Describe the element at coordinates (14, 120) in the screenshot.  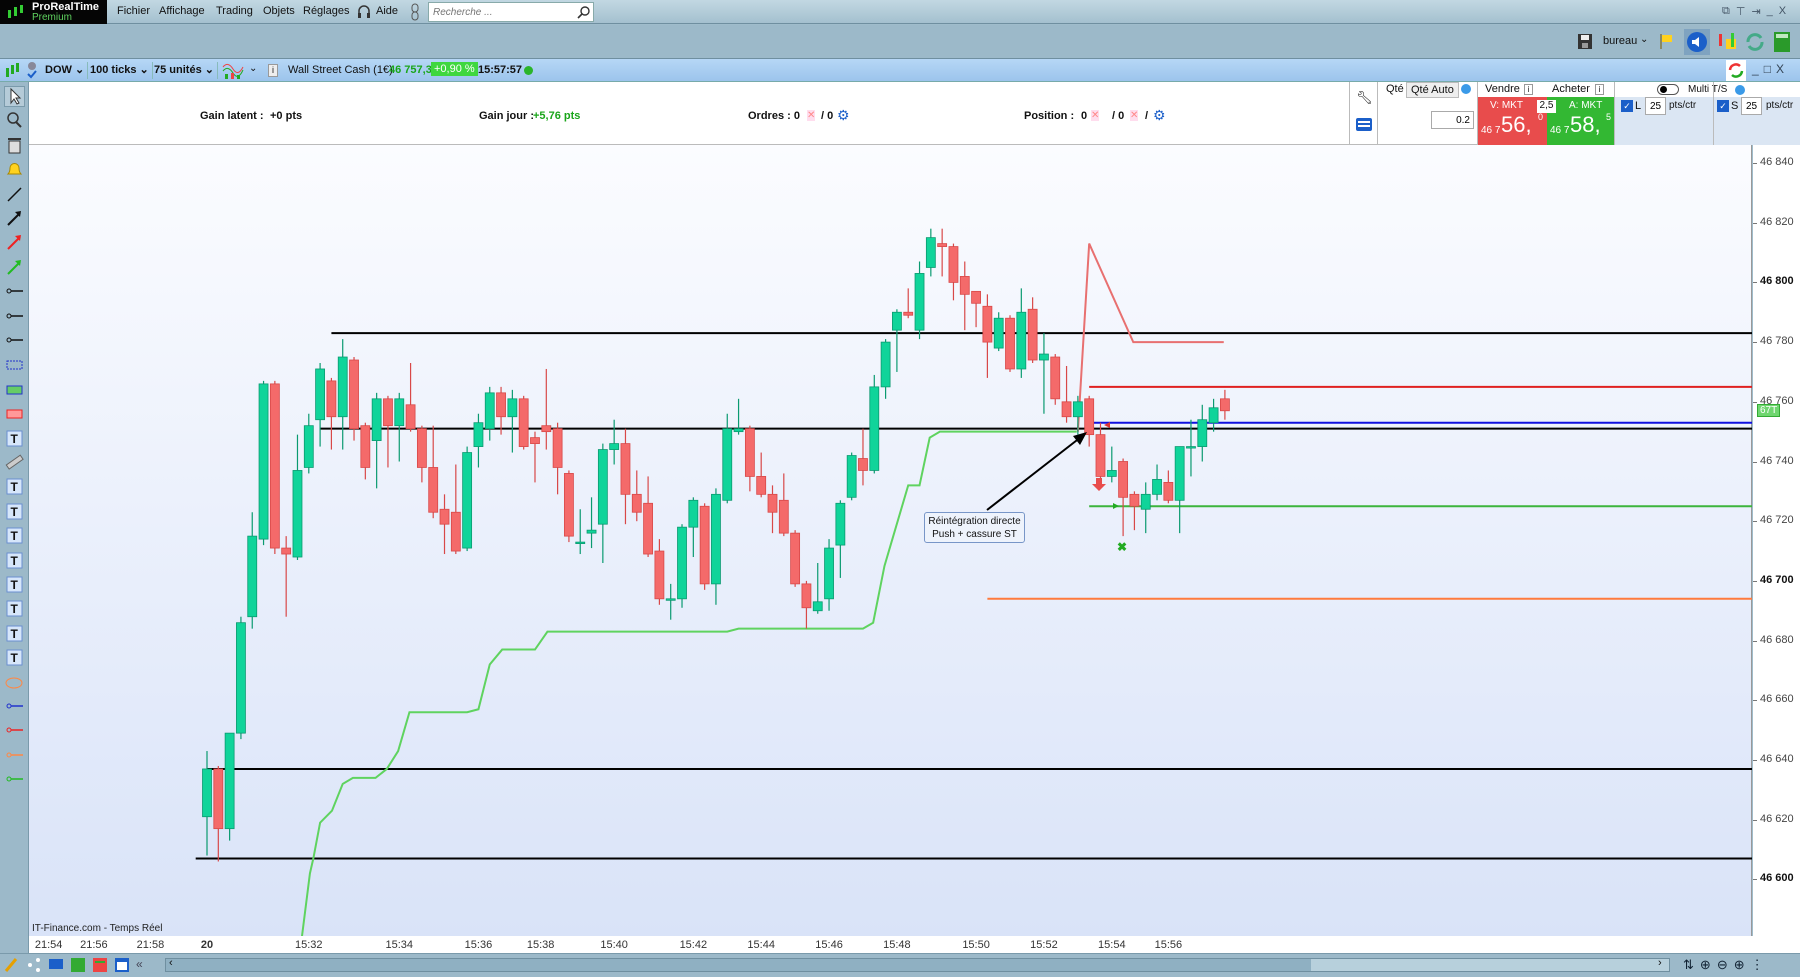
I see `zoom-icon` at that location.